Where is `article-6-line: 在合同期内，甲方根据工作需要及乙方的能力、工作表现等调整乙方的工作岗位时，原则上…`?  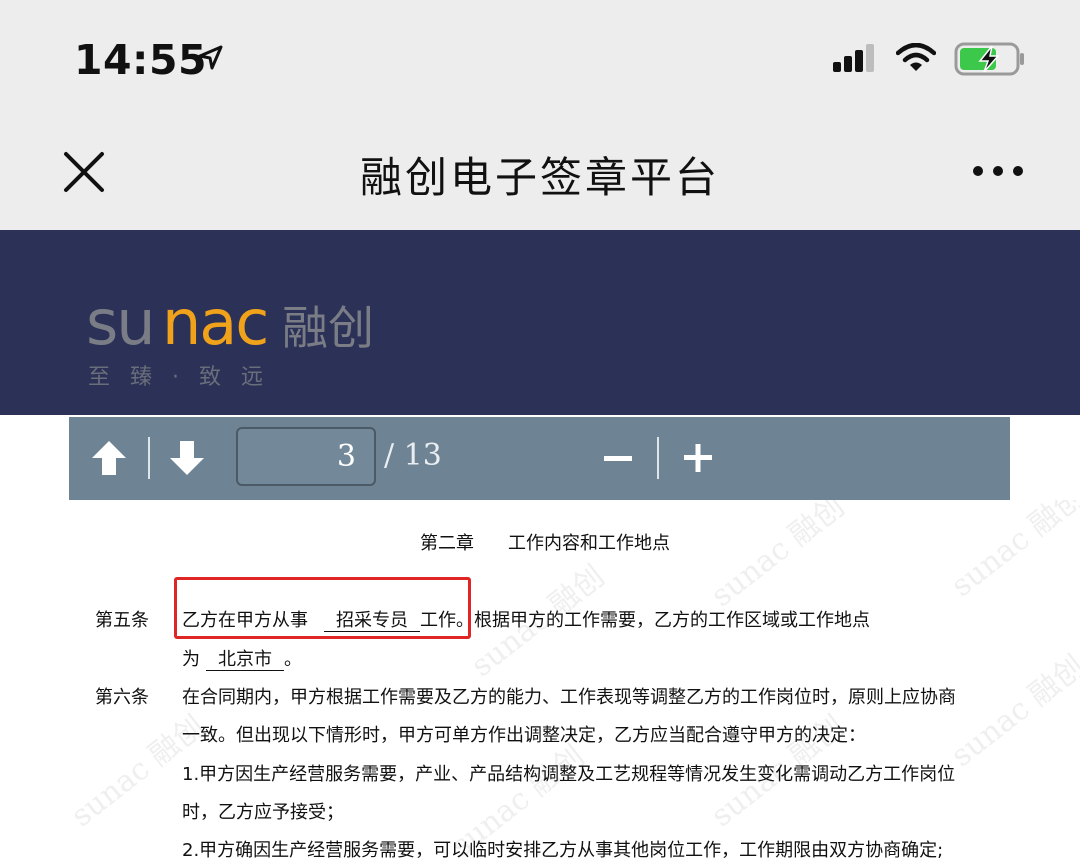 article-6-line: 在合同期内，甲方根据工作需要及乙方的能力、工作表现等调整乙方的工作岗位时，原则上… is located at coordinates (569, 697).